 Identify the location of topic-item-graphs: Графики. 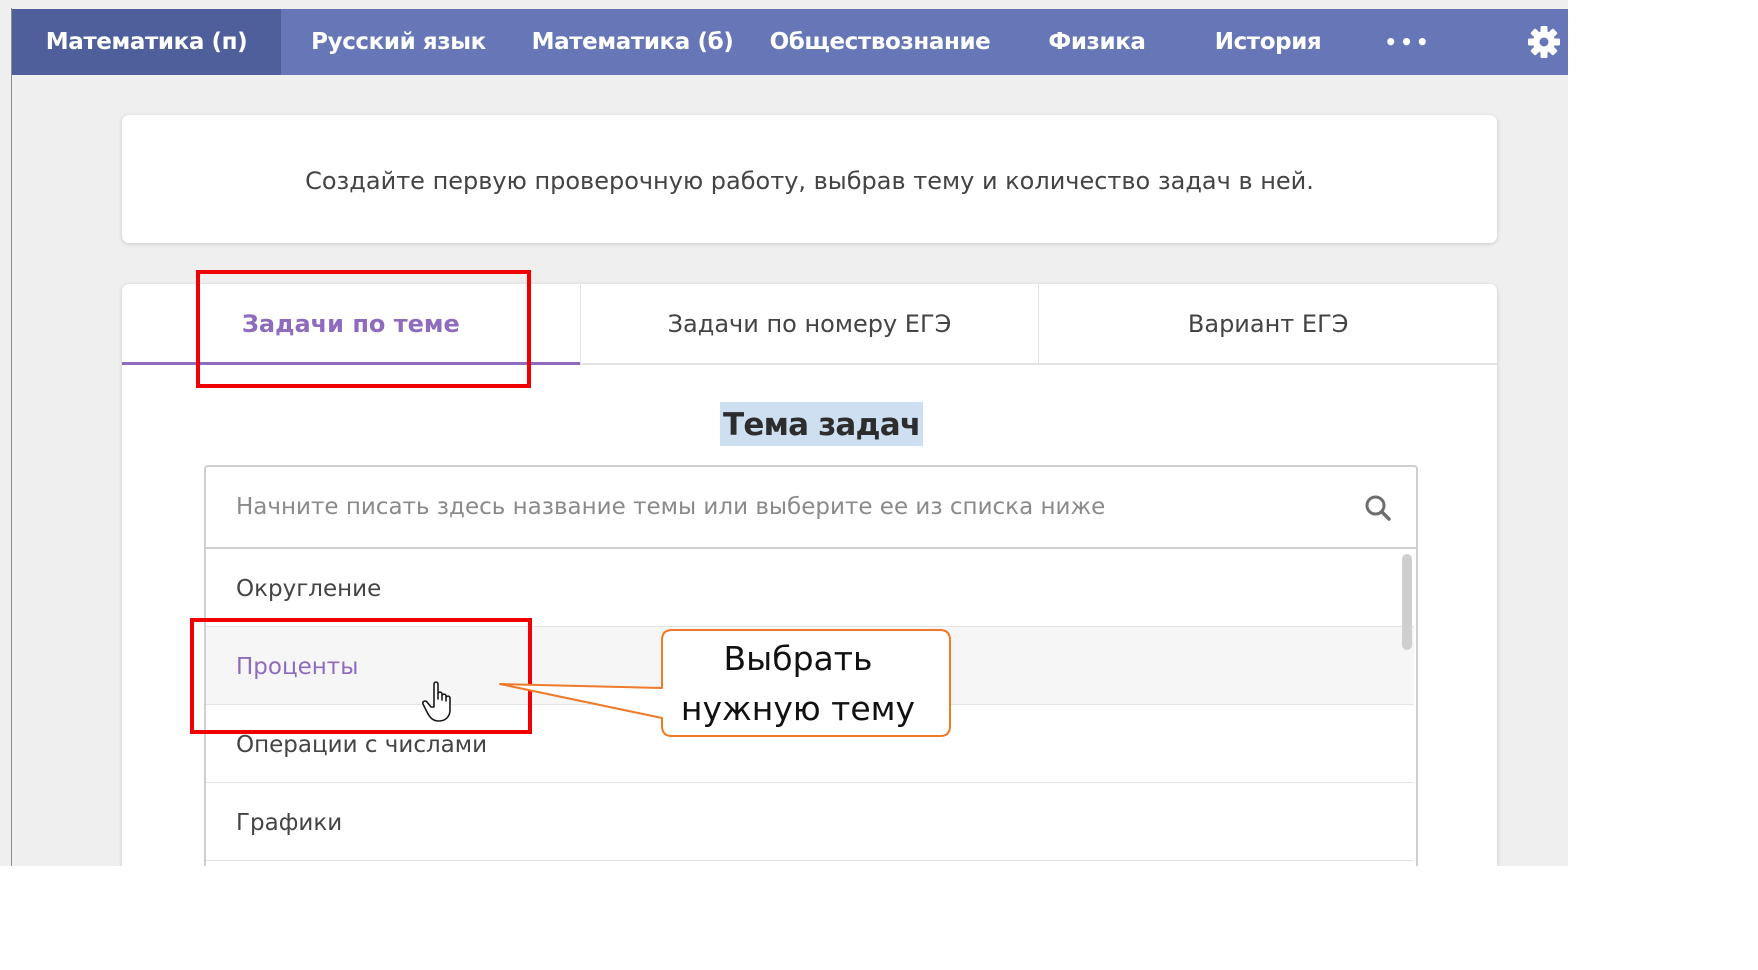
(810, 822).